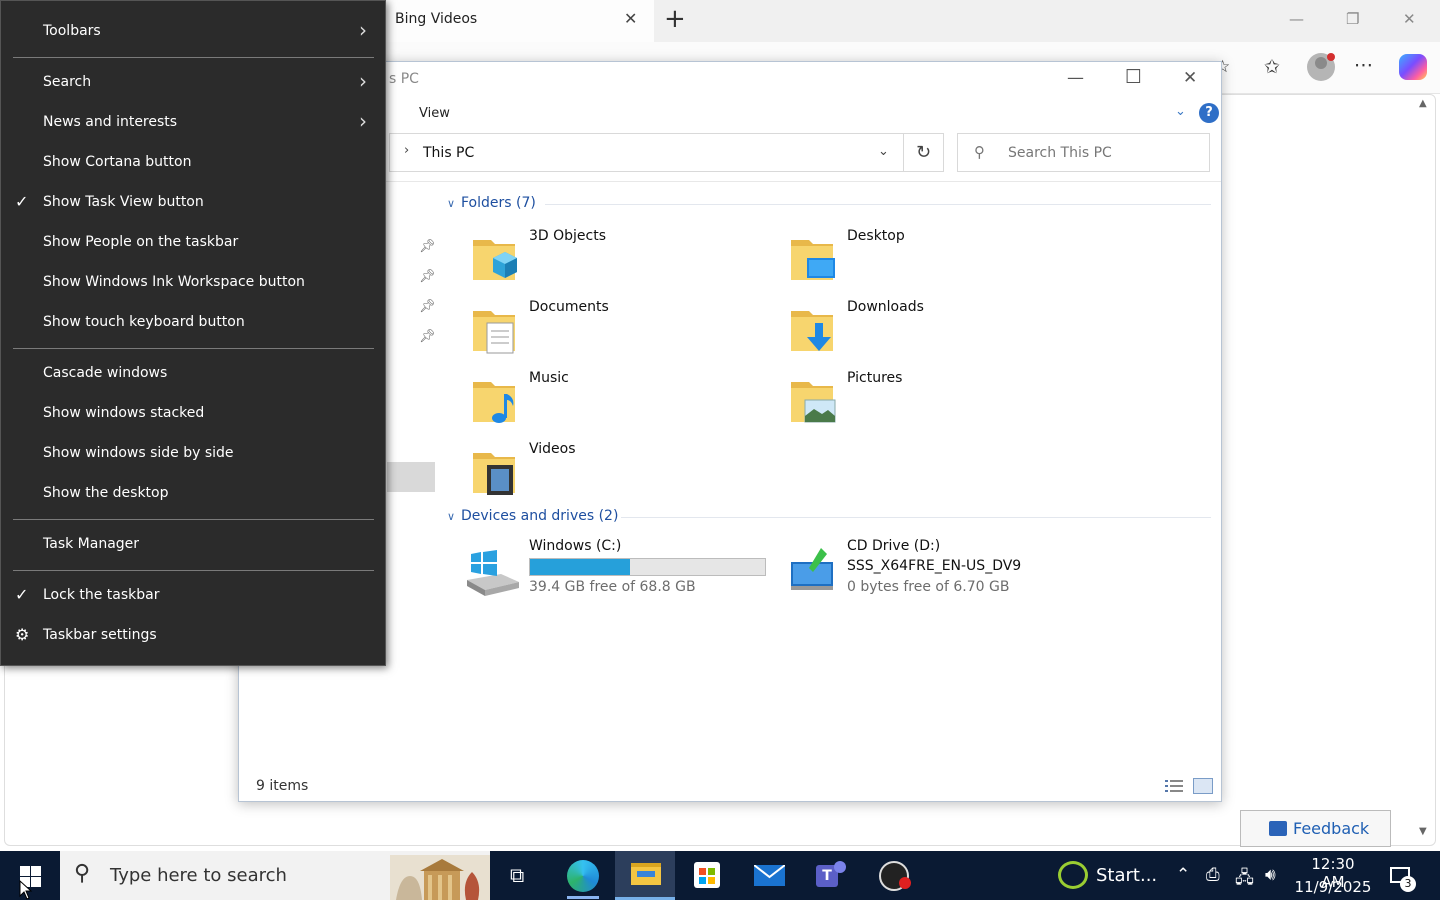 This screenshot has height=900, width=1440. What do you see at coordinates (580, 567) in the screenshot?
I see `drive-usage-fill` at bounding box center [580, 567].